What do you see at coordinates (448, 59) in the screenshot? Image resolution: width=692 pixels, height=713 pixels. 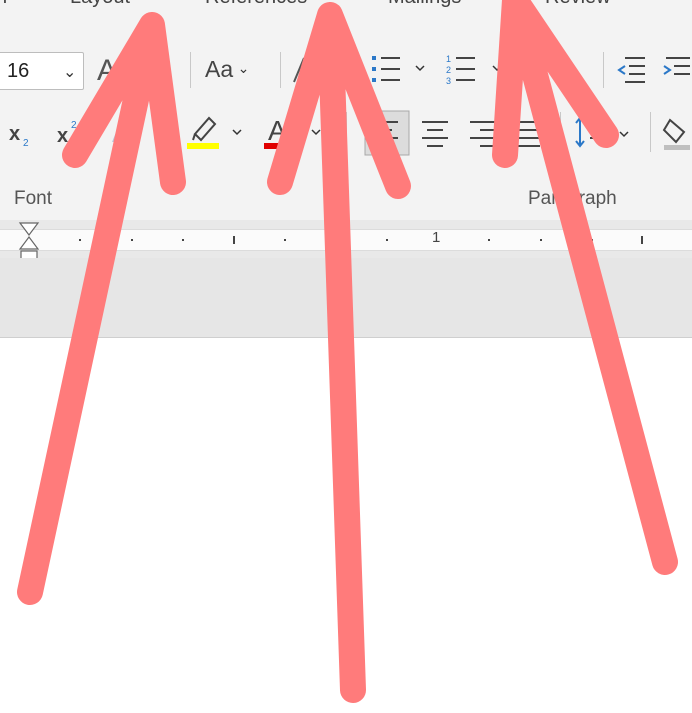 I see `svg-text: 1` at bounding box center [448, 59].